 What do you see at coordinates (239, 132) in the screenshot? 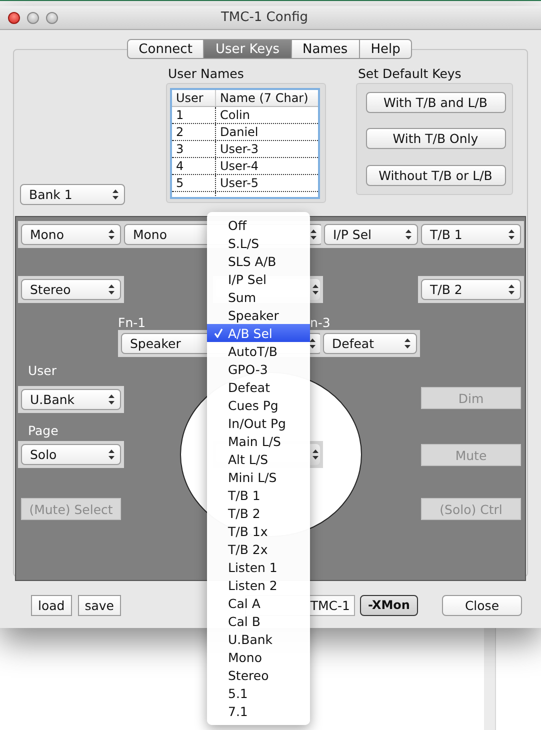
I see `table-cell-text: Daniel` at bounding box center [239, 132].